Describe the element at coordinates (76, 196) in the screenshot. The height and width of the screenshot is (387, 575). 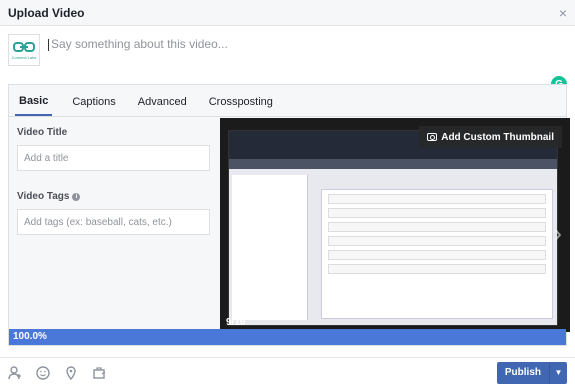
I see `info-icon: i` at that location.